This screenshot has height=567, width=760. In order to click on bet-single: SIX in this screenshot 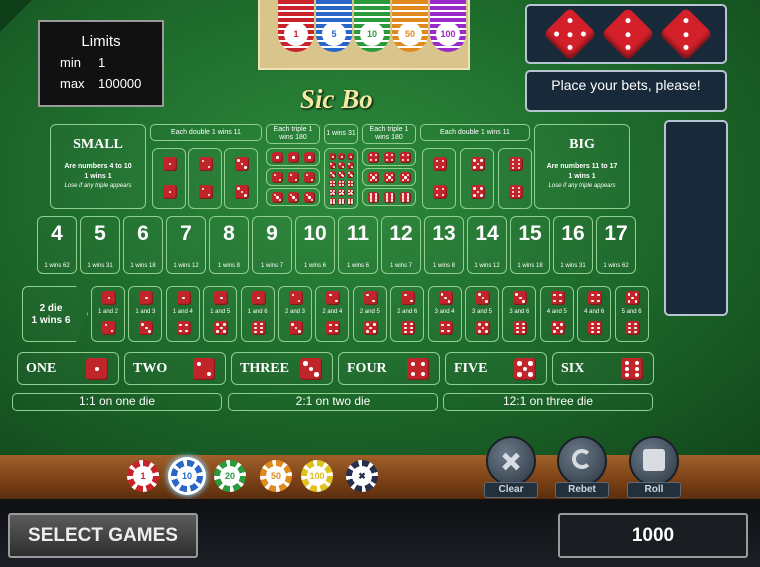, I will do `click(603, 368)`.